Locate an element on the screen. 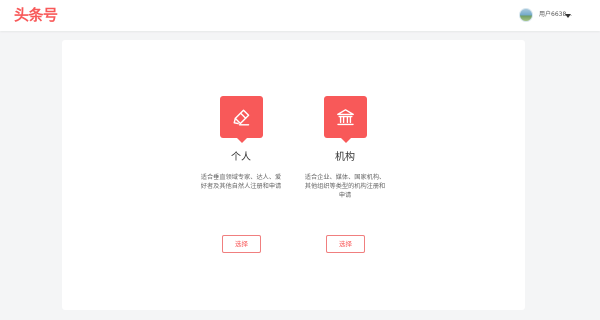 The width and height of the screenshot is (600, 320). option-personal: 个人 适合垂直领域专家、达人、爱好者及其他自然人注册和申请 is located at coordinates (241, 143).